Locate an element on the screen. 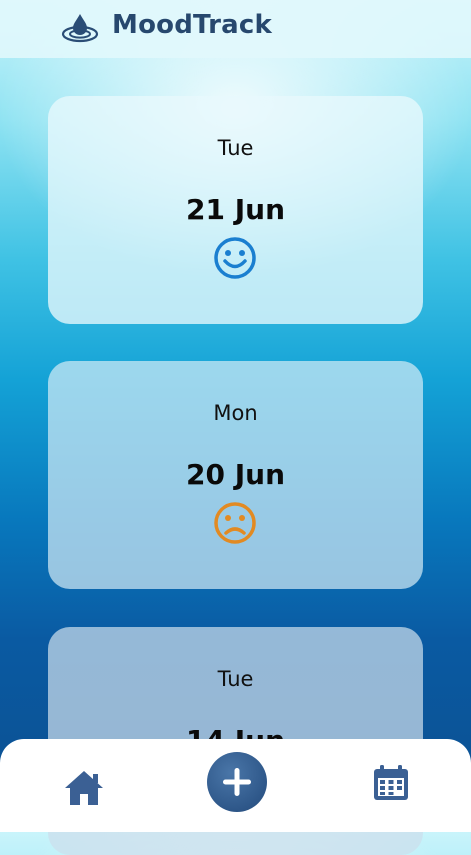 Image resolution: width=471 pixels, height=855 pixels. entry-date: 21 Jun is located at coordinates (235, 209).